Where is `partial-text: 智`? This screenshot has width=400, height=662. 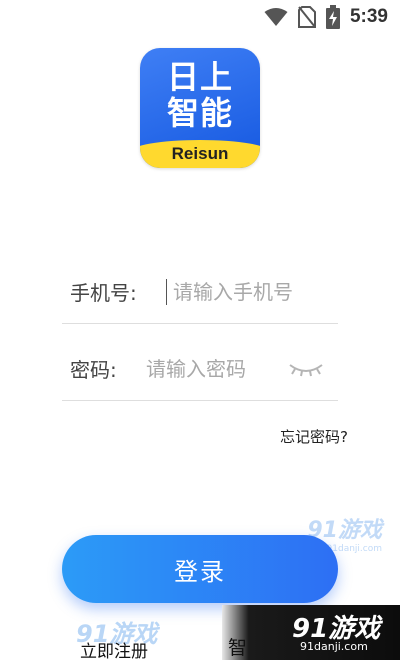
partial-text: 智 is located at coordinates (238, 648).